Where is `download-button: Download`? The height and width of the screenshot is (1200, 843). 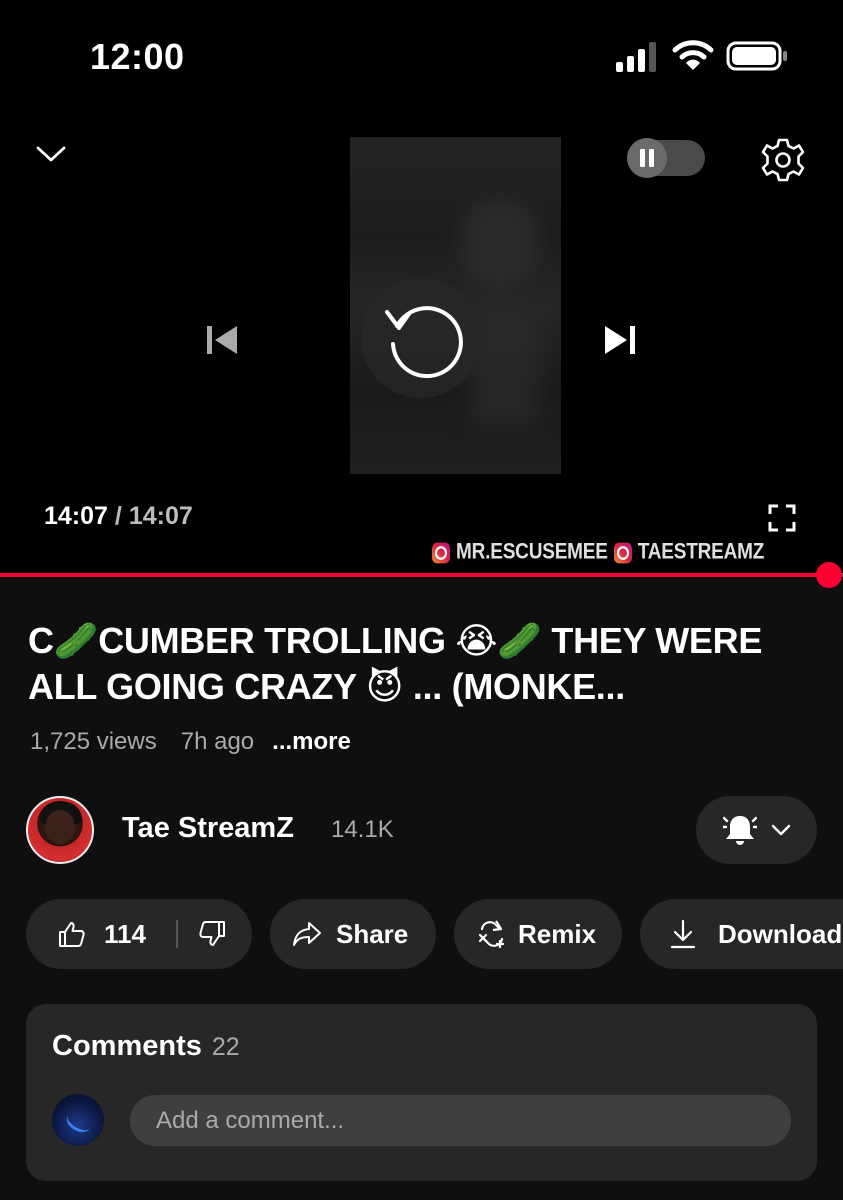 download-button: Download is located at coordinates (741, 934).